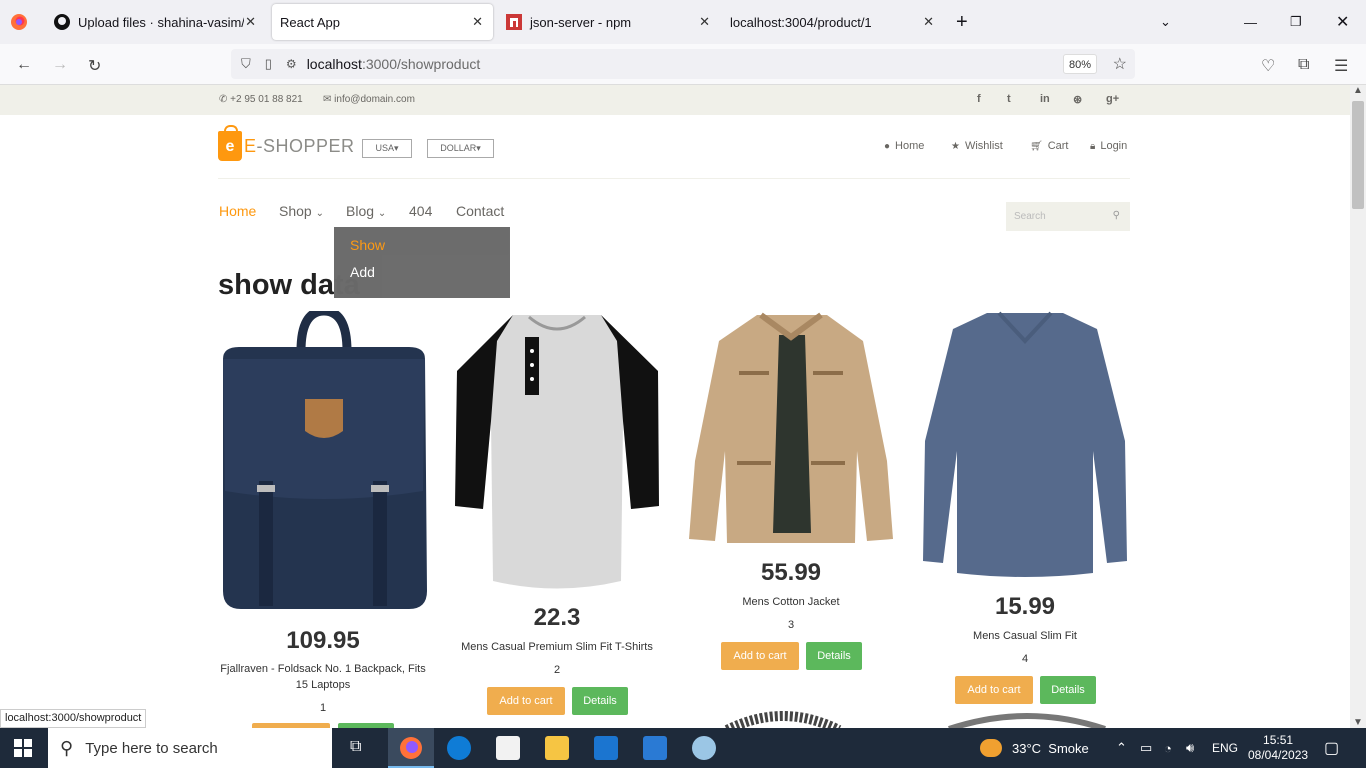 This screenshot has width=1366, height=768. I want to click on tab-json-server: json-server - npm ✕, so click(609, 22).